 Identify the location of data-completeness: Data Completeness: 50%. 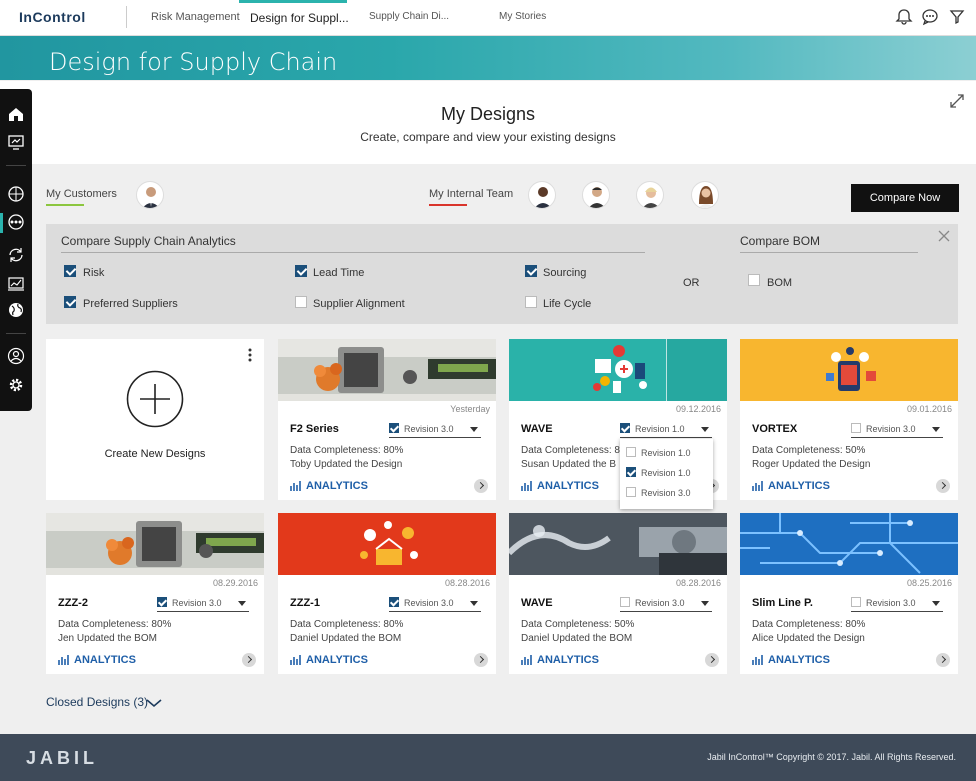
(578, 624).